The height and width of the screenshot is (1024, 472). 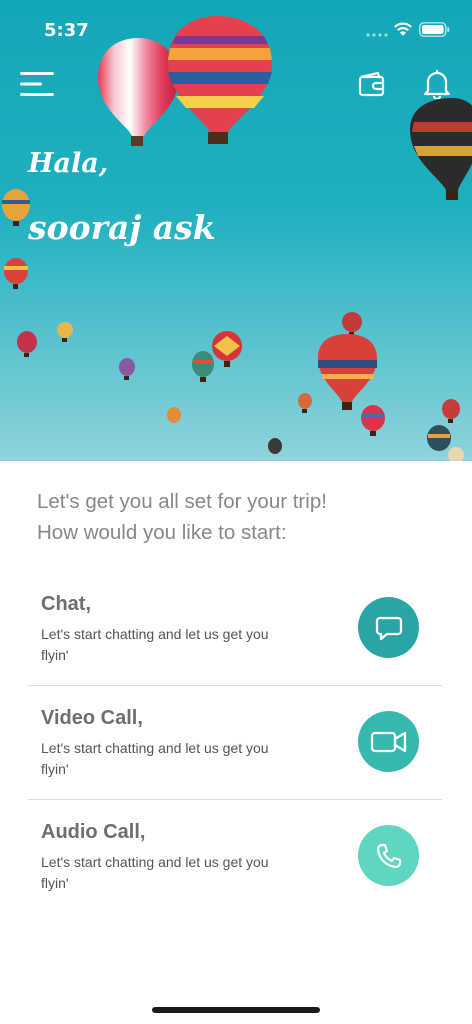 I want to click on audio-call-button, so click(x=388, y=855).